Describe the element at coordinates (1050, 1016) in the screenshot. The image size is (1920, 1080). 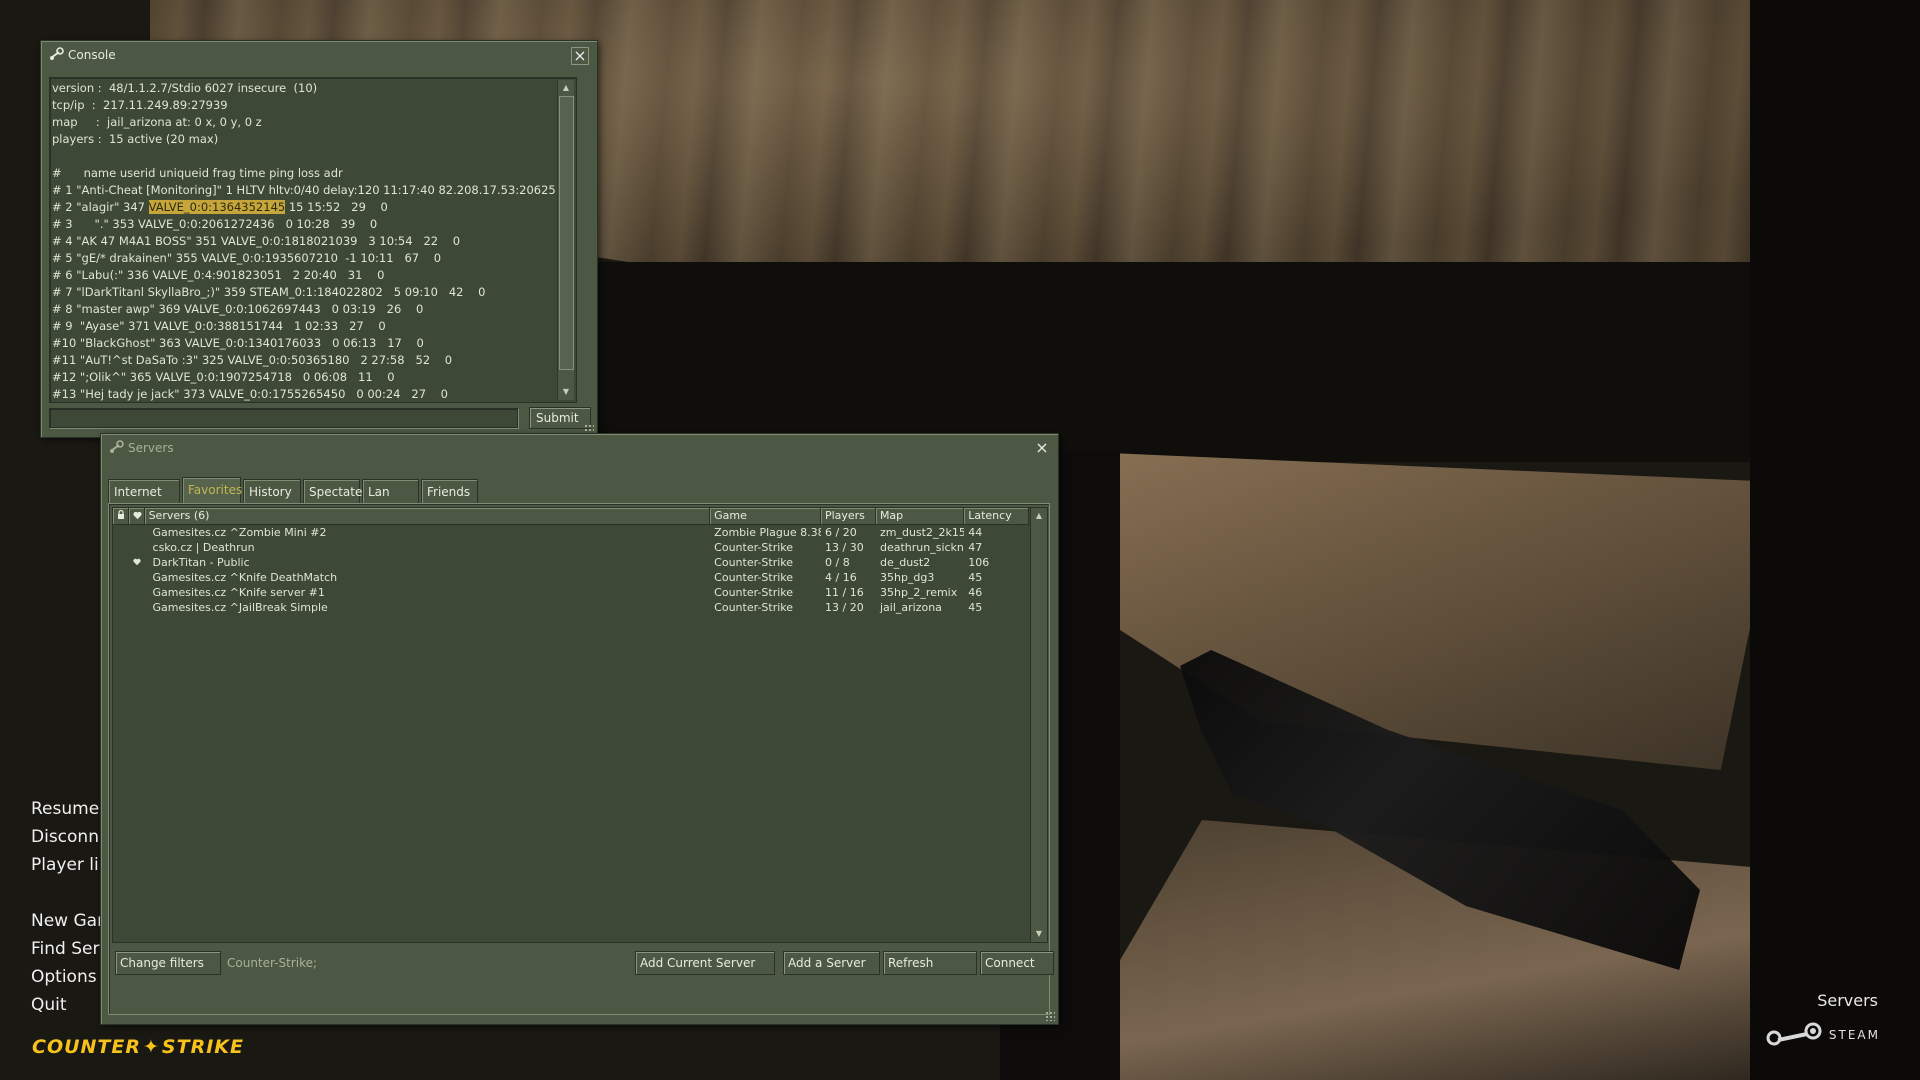
I see `resize-grip-icon` at that location.